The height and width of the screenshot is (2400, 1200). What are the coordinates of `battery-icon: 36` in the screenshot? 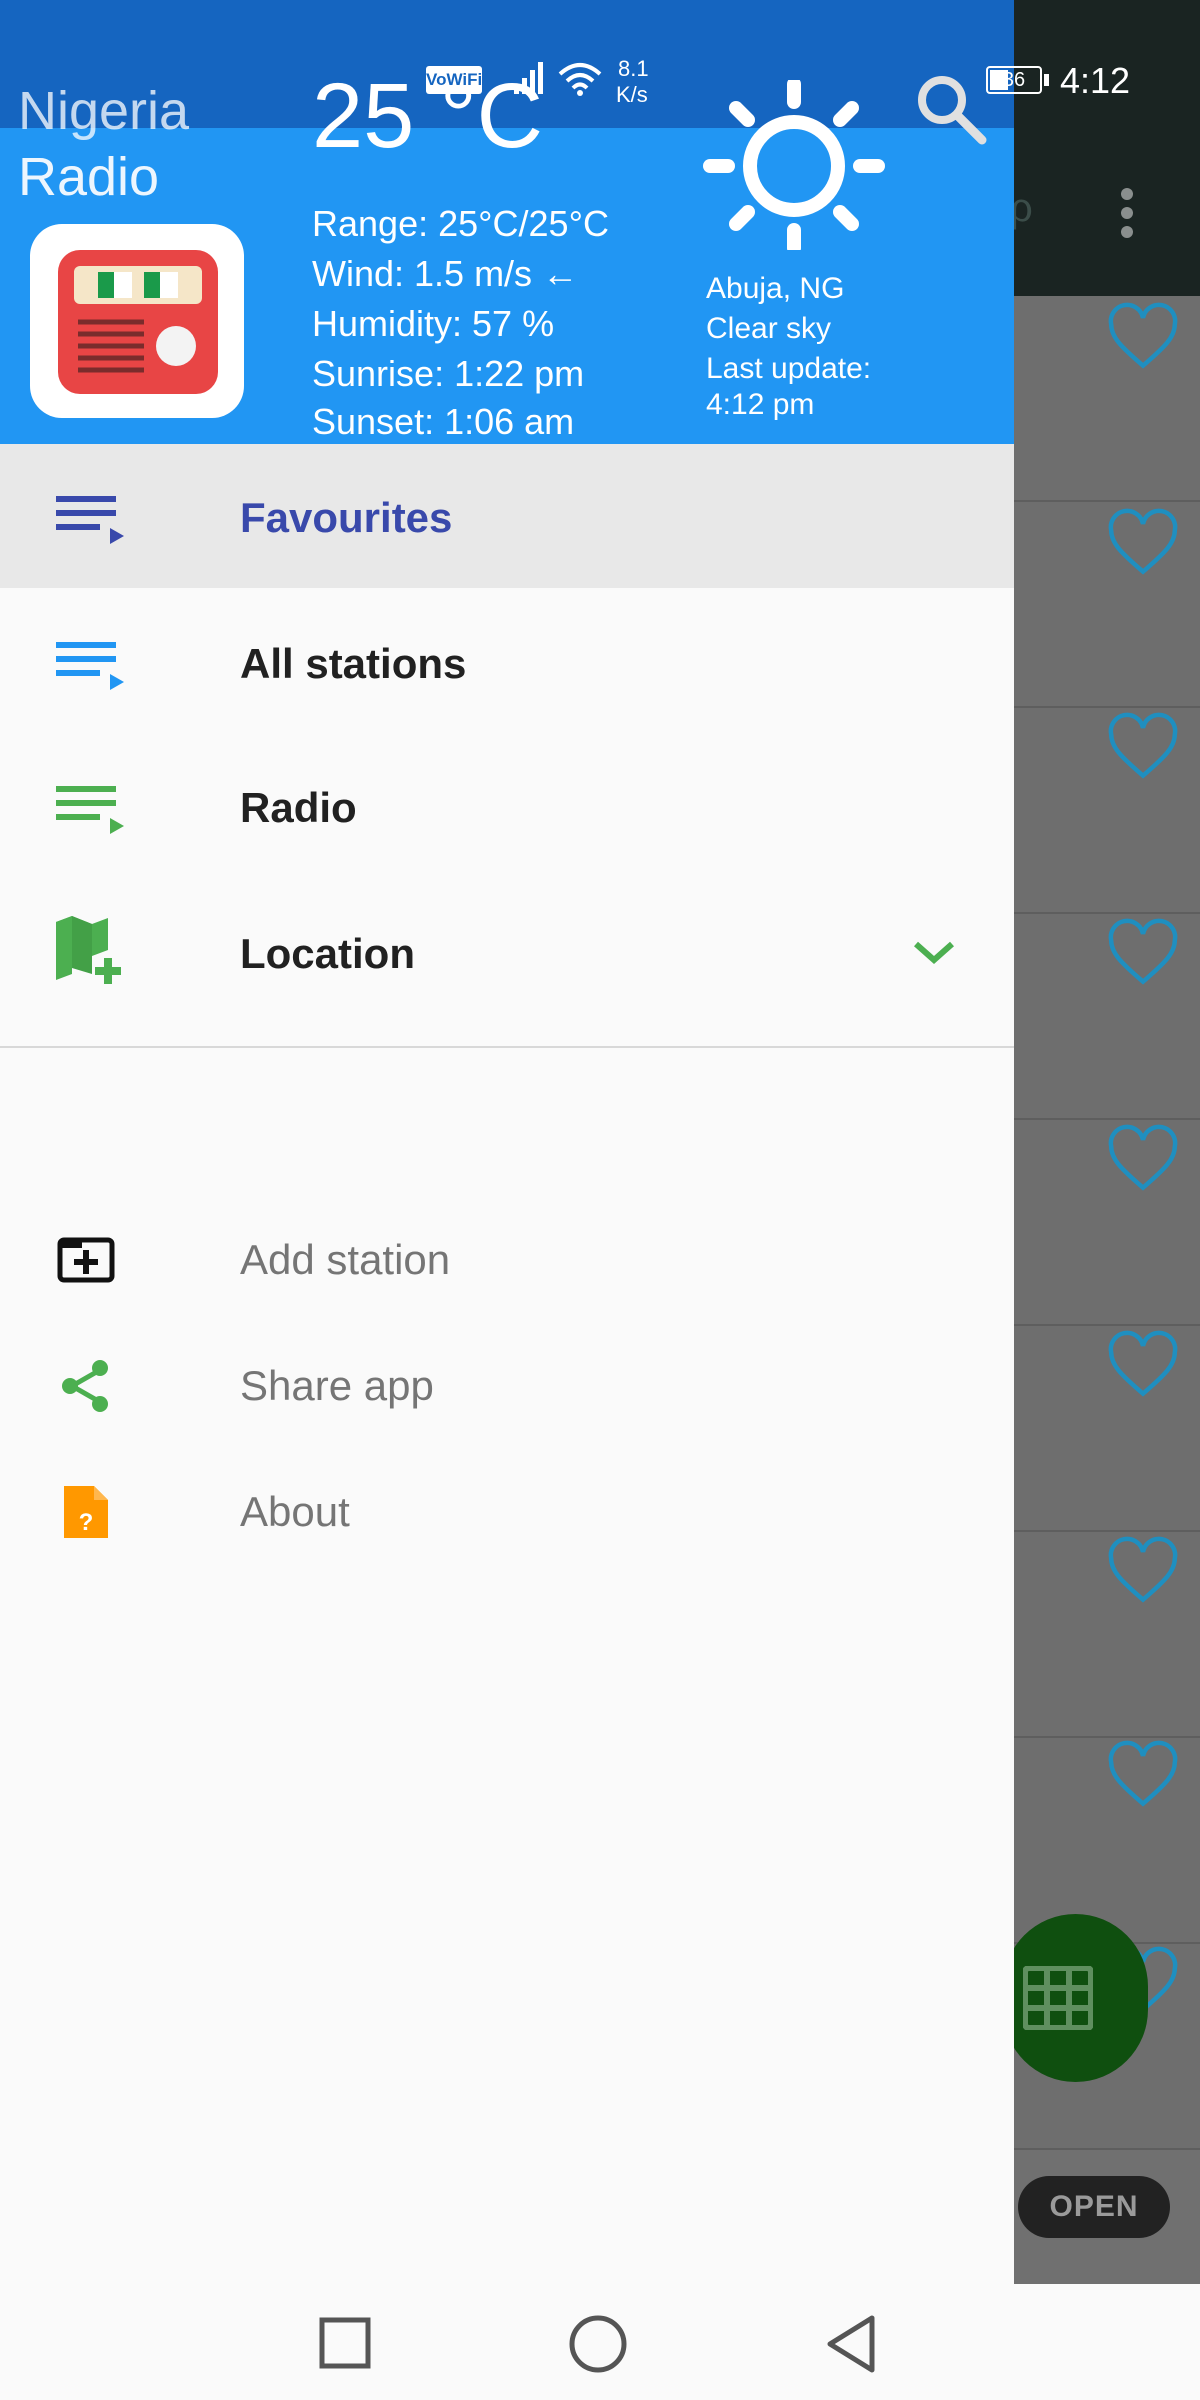 It's located at (1014, 80).